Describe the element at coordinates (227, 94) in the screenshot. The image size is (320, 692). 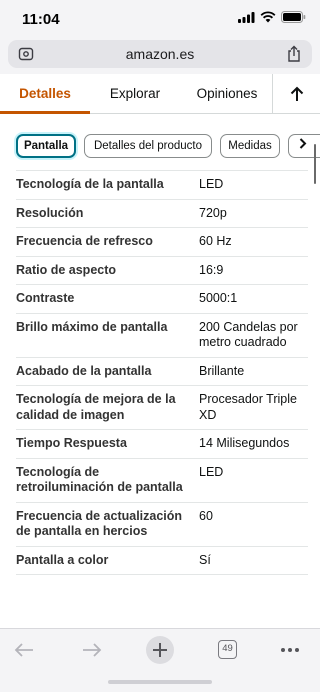
I see `tab-opinions: Opiniones` at that location.